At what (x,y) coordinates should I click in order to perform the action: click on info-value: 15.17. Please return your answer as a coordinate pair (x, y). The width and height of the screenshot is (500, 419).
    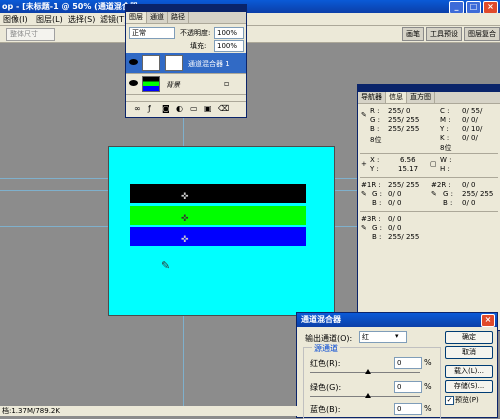
    Looking at the image, I should click on (408, 169).